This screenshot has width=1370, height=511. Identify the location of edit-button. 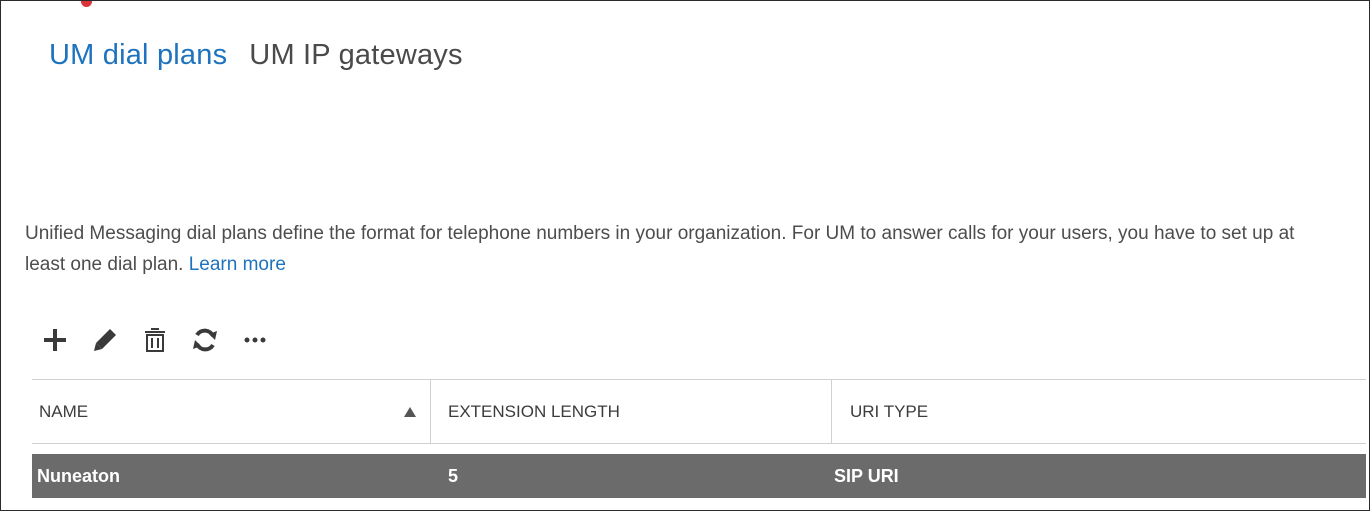
(105, 340).